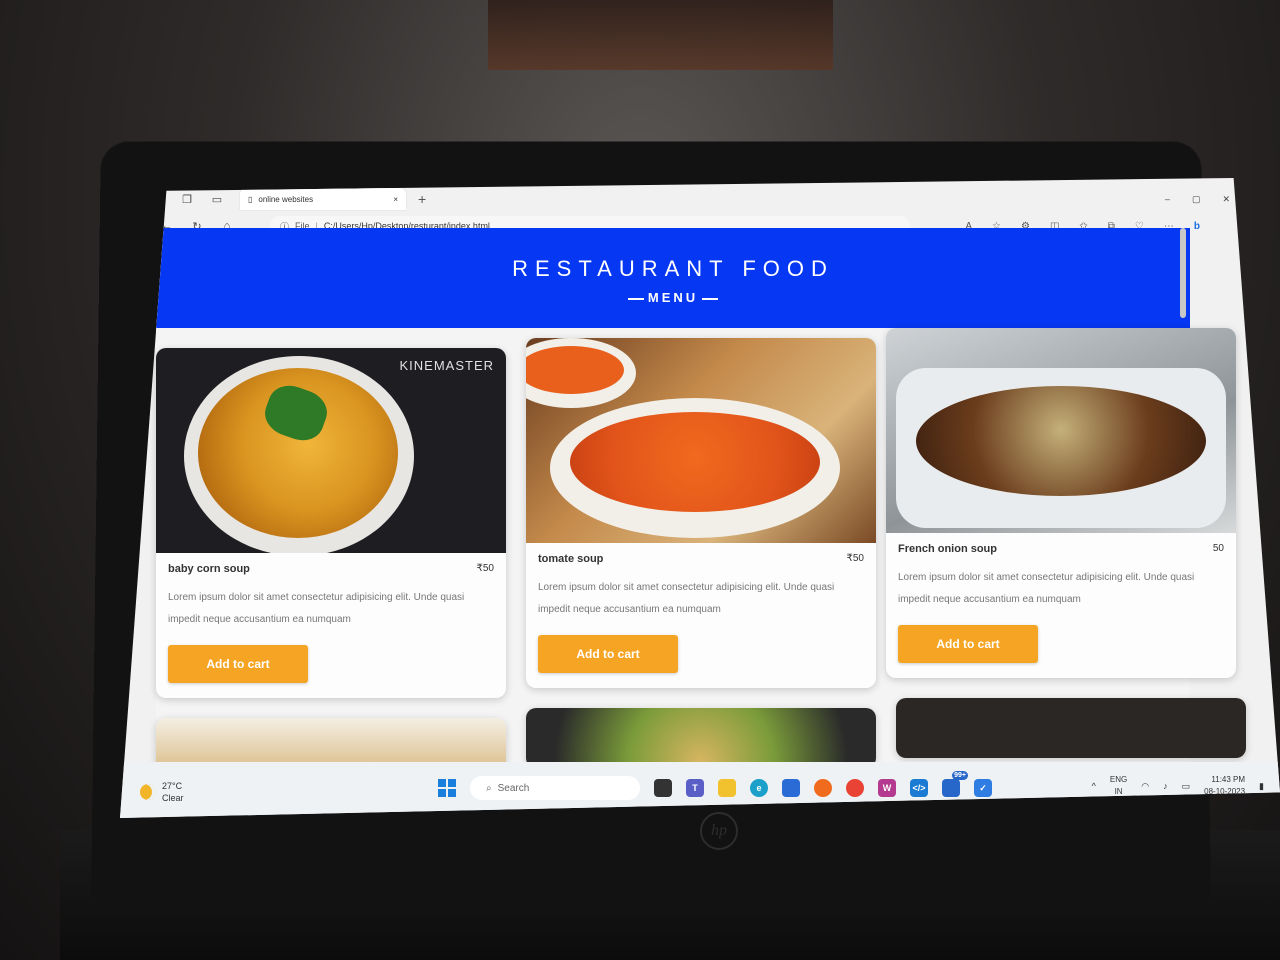 The width and height of the screenshot is (1280, 960). Describe the element at coordinates (1261, 786) in the screenshot. I see `notification-icon: ▮` at that location.